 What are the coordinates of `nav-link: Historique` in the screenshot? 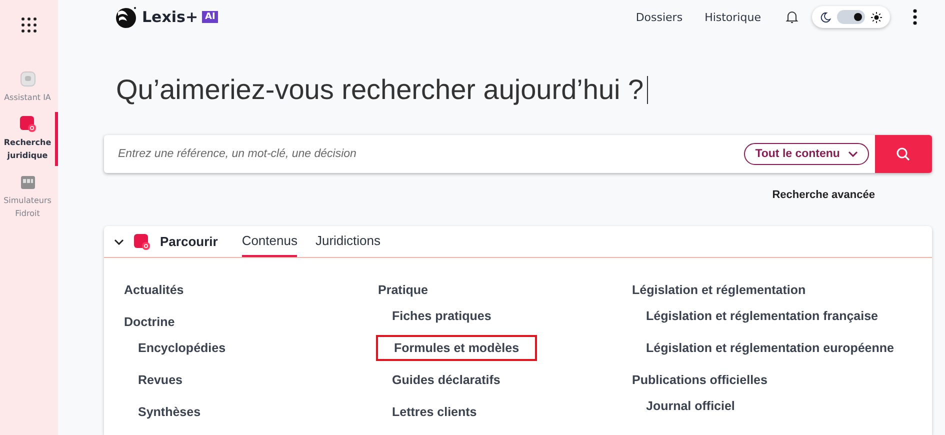 It's located at (732, 17).